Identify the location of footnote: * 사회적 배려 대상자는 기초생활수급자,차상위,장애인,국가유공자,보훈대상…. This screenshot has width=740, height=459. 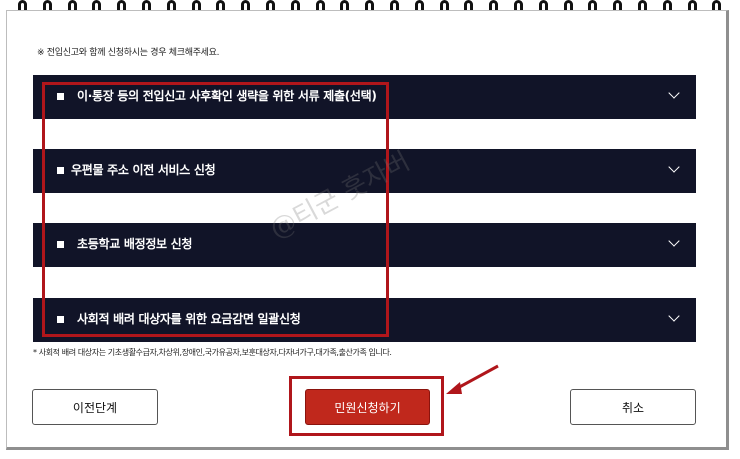
(212, 352).